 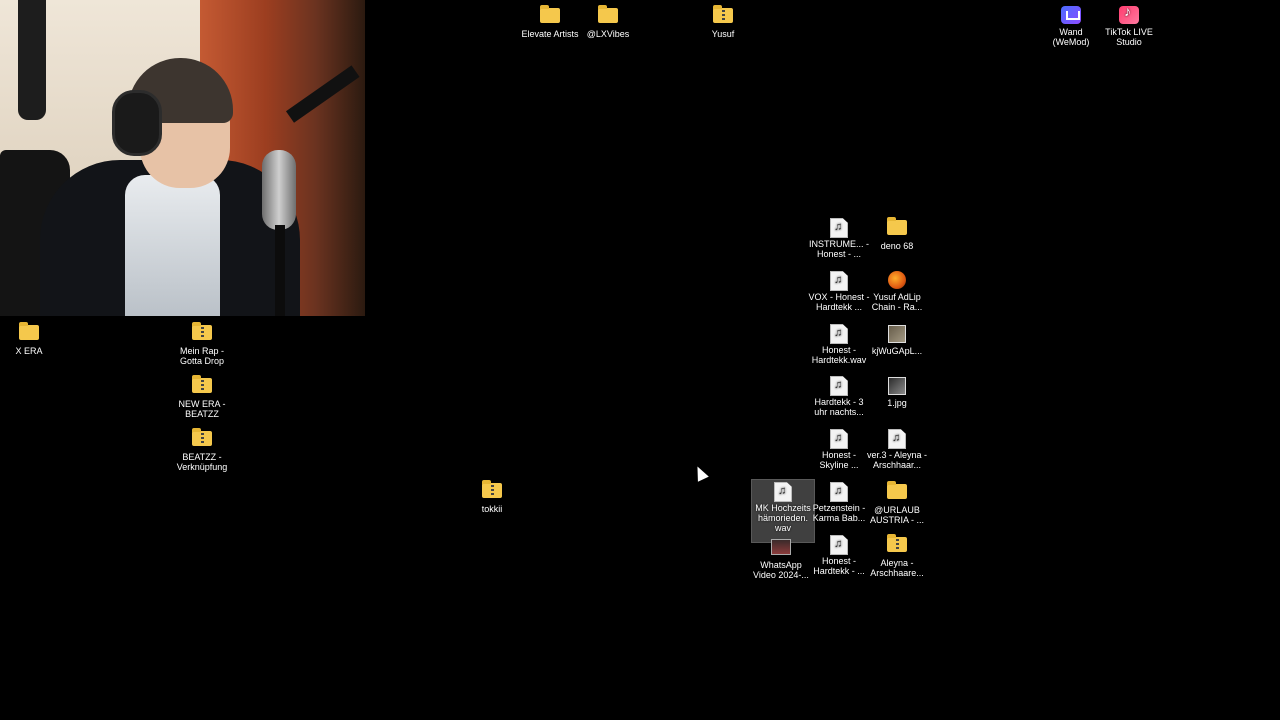 What do you see at coordinates (1129, 26) in the screenshot?
I see `desktop-icon-tiktok-live-studio: TikTok LIVE Studio` at bounding box center [1129, 26].